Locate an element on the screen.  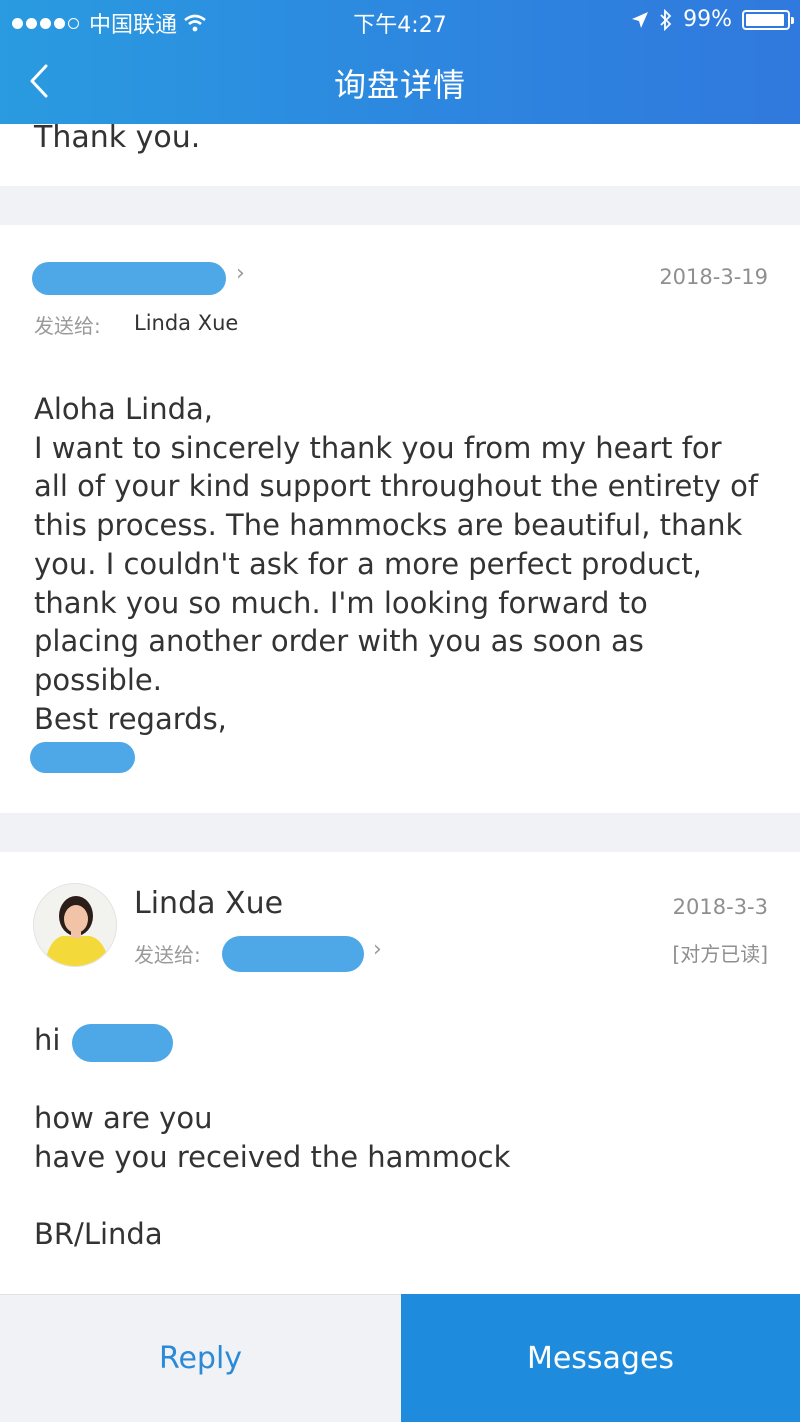
battery-percent: 99% is located at coordinates (707, 19).